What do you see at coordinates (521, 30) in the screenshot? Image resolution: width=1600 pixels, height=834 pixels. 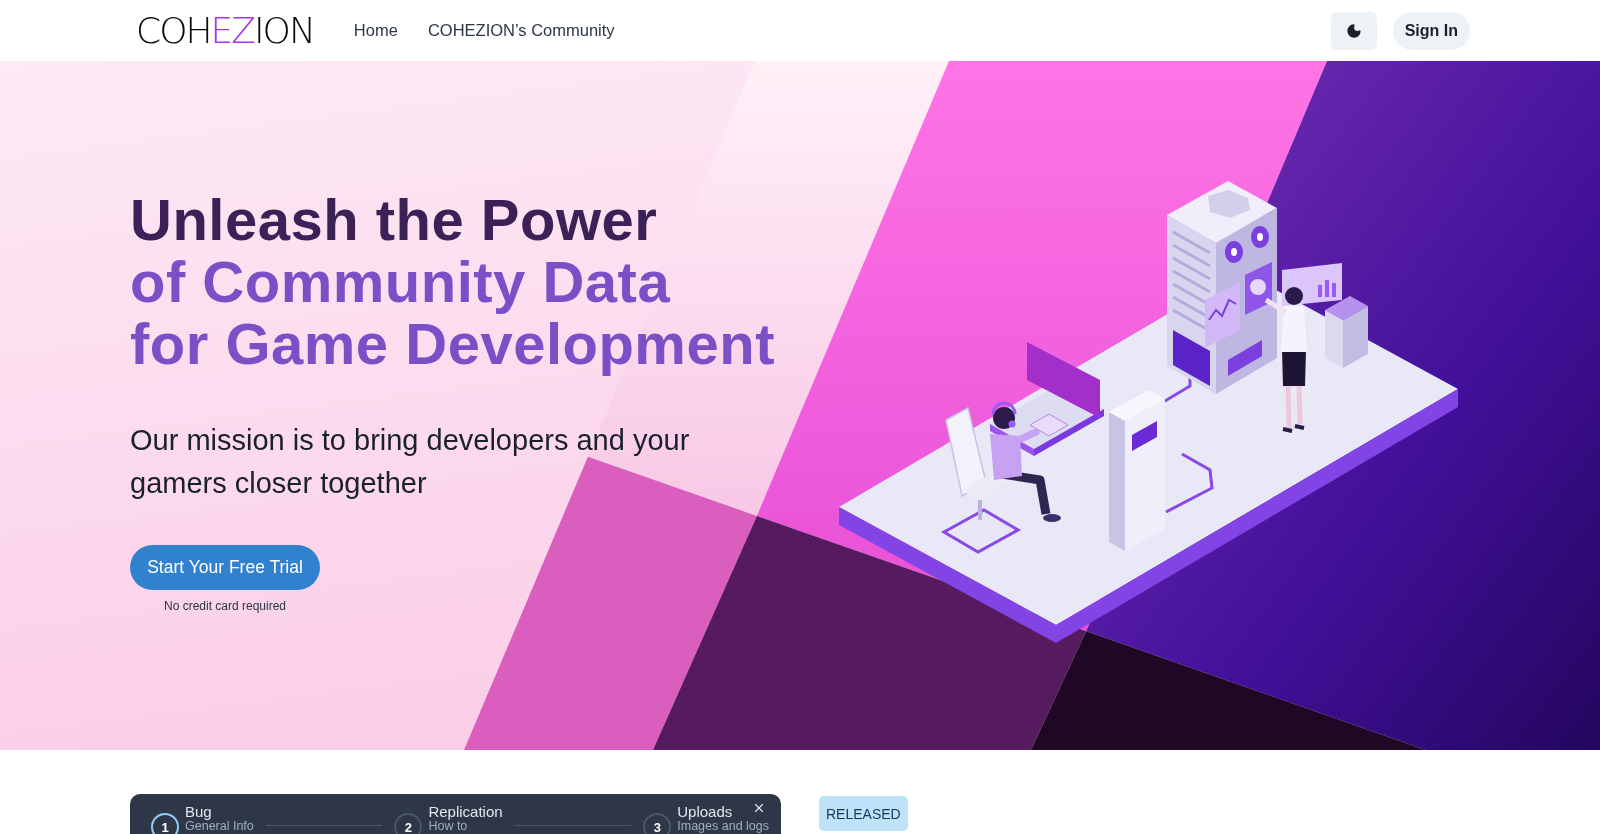 I see `nav-link: COHEZION’s Community` at bounding box center [521, 30].